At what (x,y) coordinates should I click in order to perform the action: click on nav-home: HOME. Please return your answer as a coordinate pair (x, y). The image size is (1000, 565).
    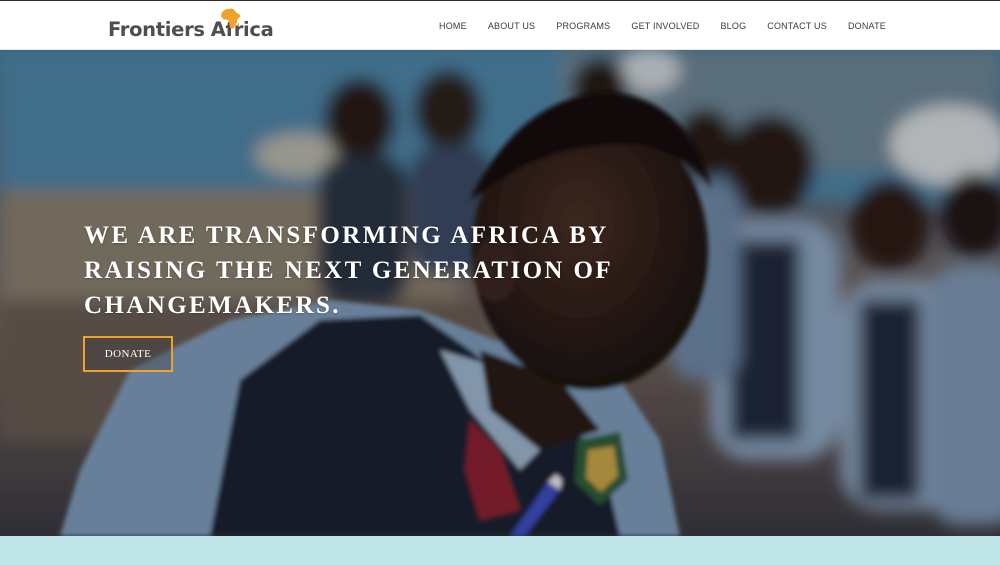
    Looking at the image, I should click on (453, 26).